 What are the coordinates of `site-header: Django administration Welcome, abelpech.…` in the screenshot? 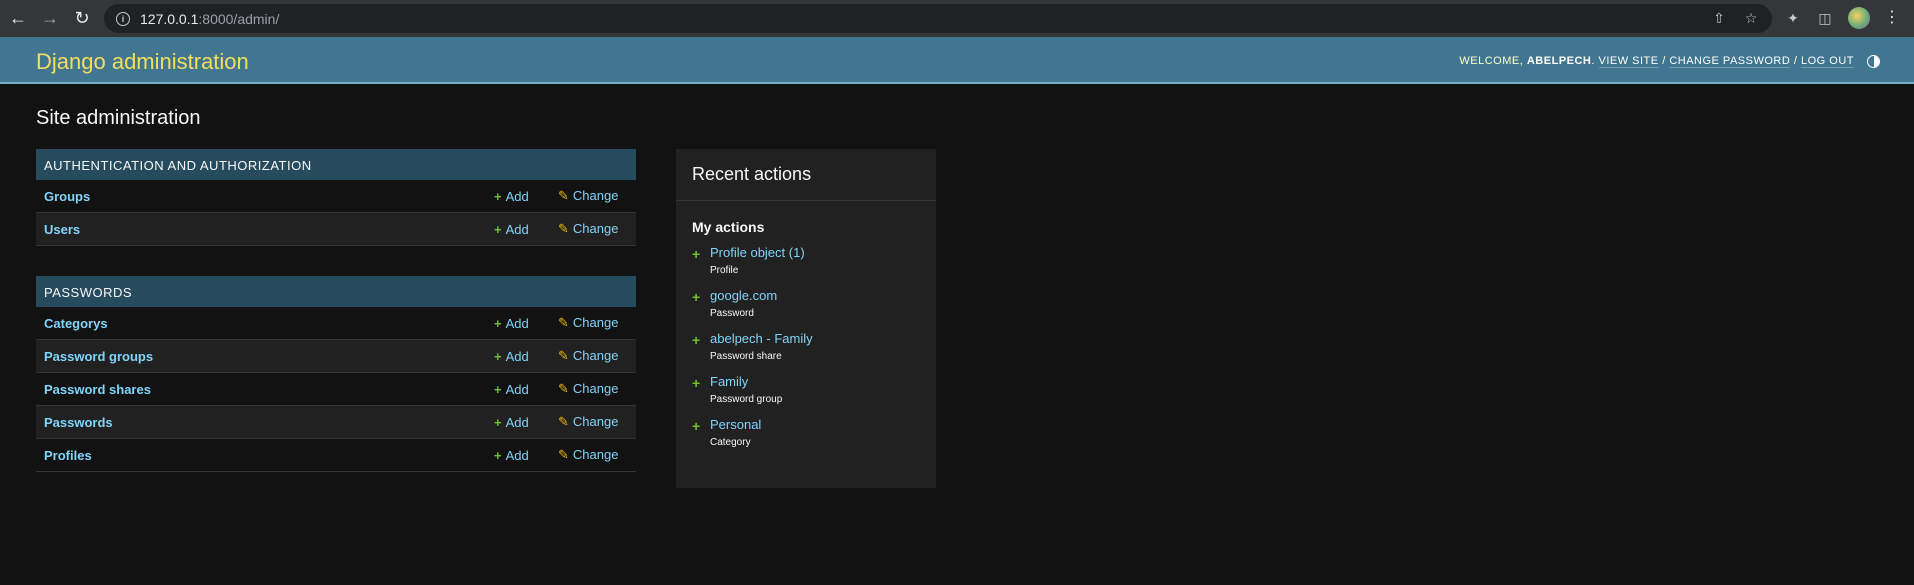 It's located at (957, 60).